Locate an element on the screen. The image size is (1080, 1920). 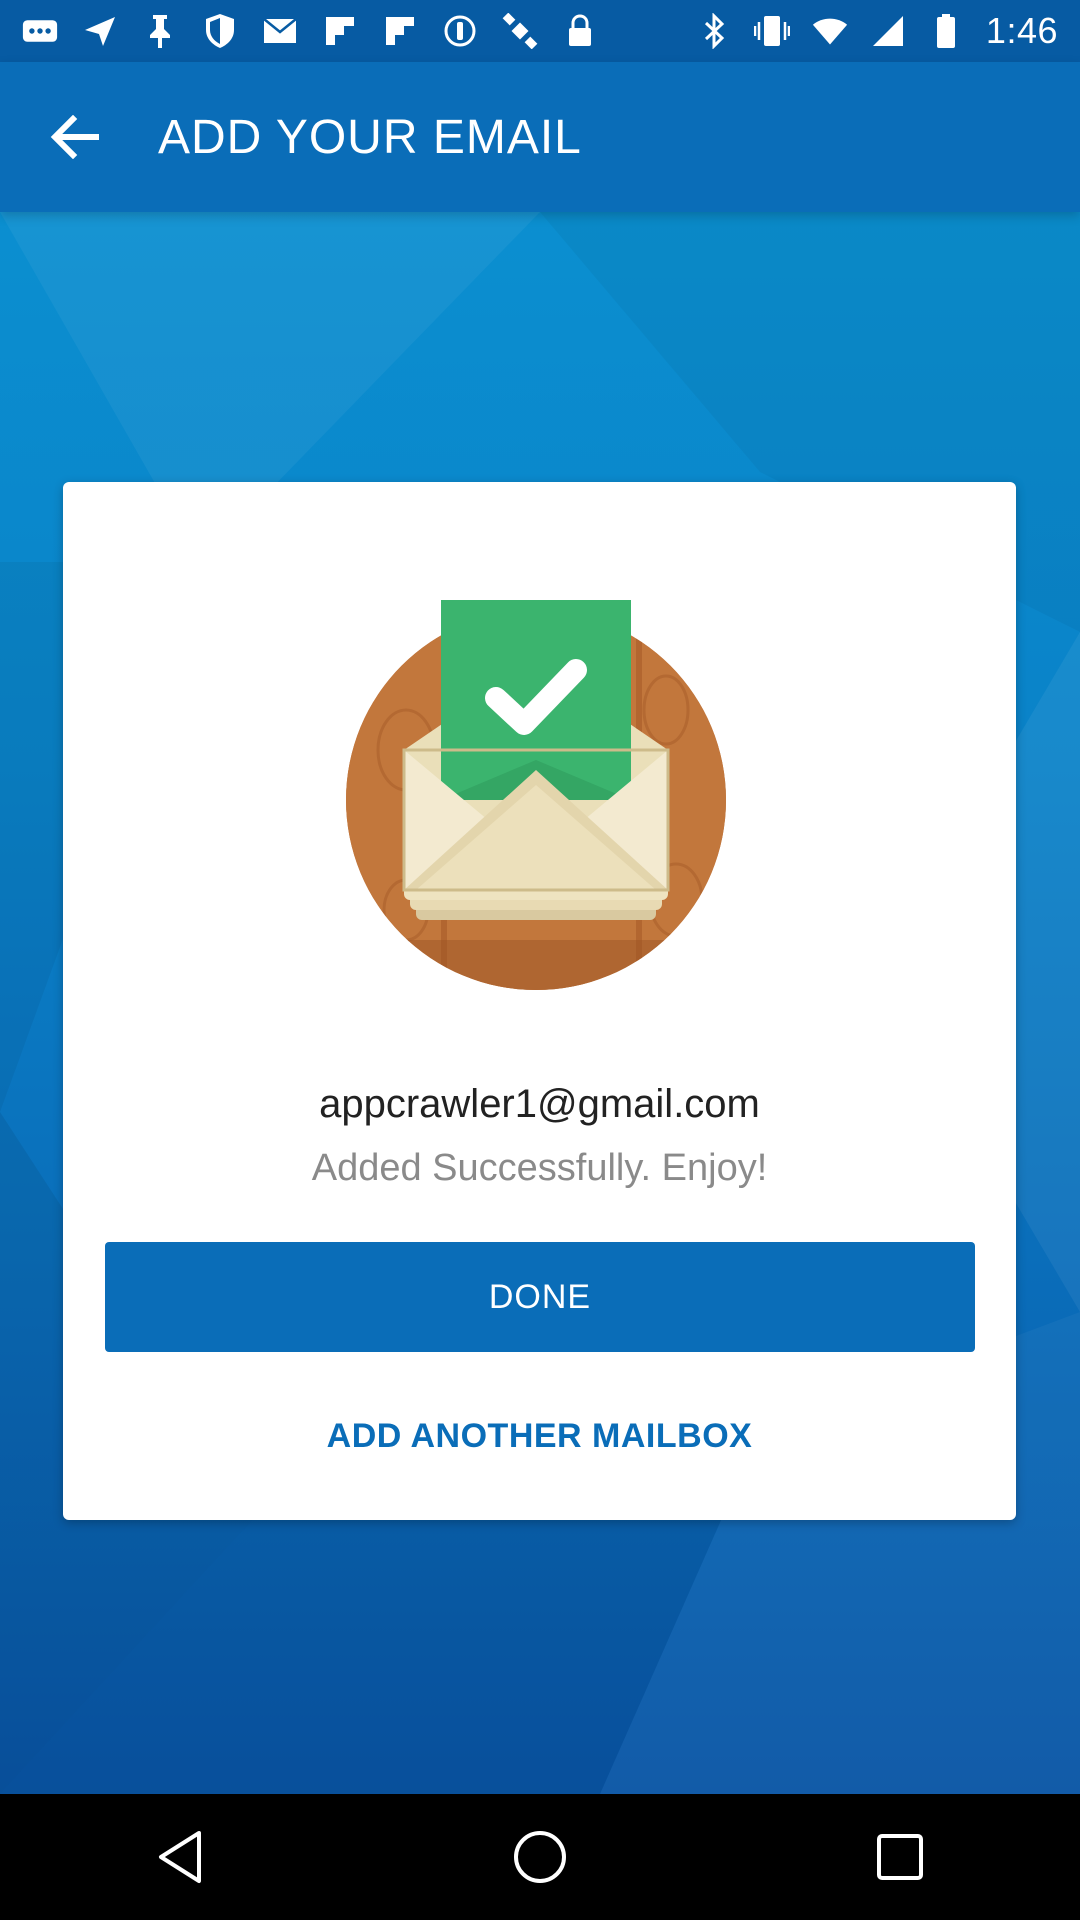
shield-icon is located at coordinates (220, 31).